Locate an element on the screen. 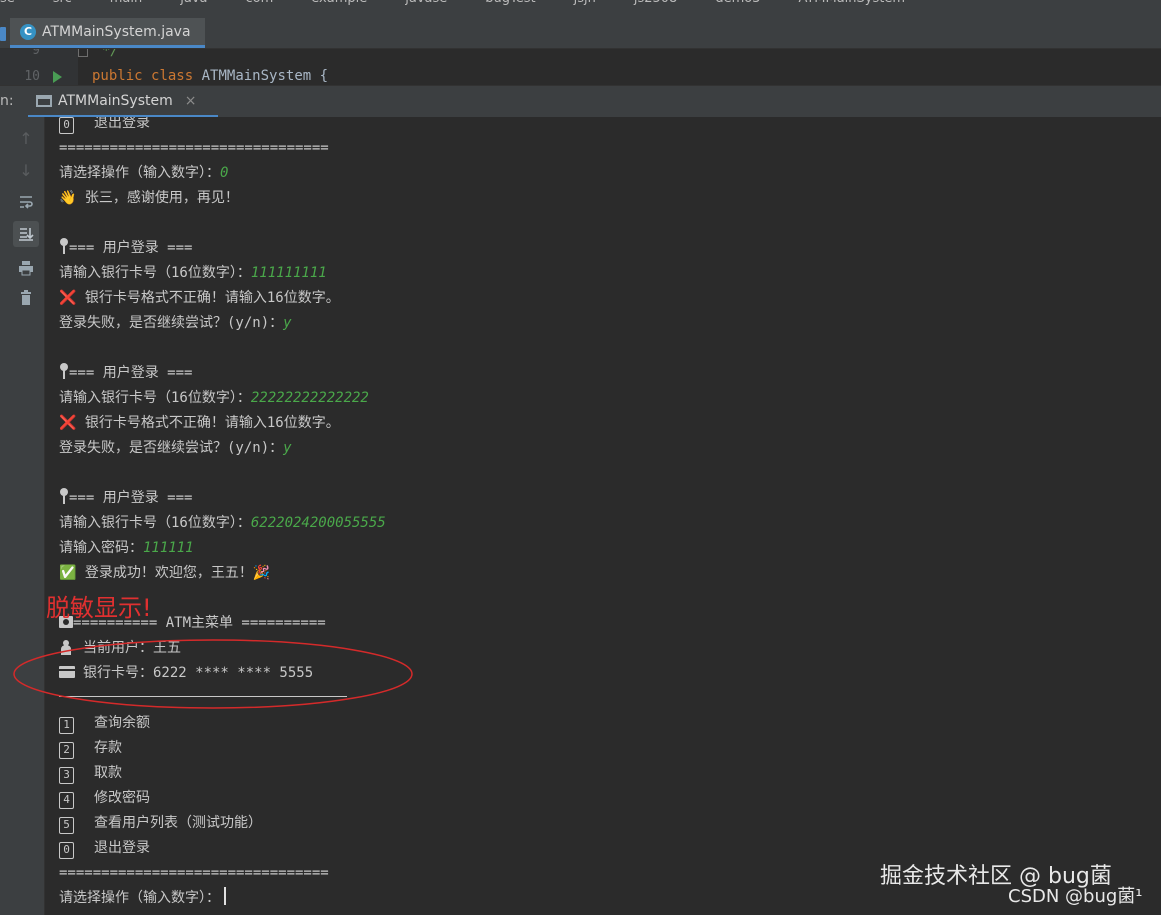 This screenshot has height=915, width=1161. console-line: 登录失败，是否继续尝试？(y/n)：y is located at coordinates (175, 323).